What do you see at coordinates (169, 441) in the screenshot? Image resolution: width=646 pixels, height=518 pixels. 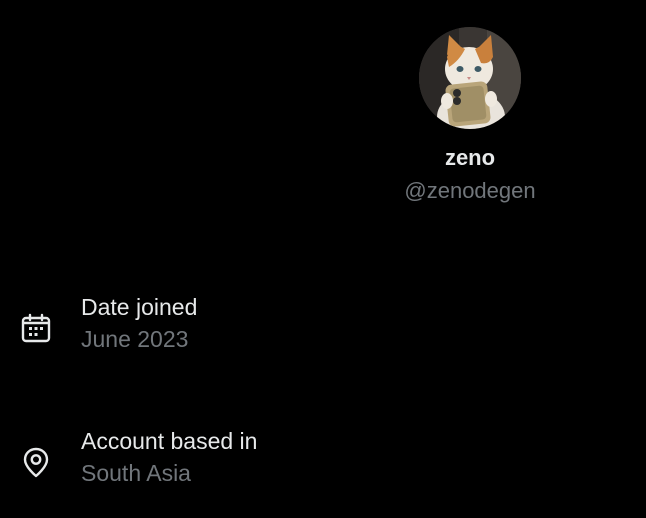 I see `account-location-label: Account based in` at bounding box center [169, 441].